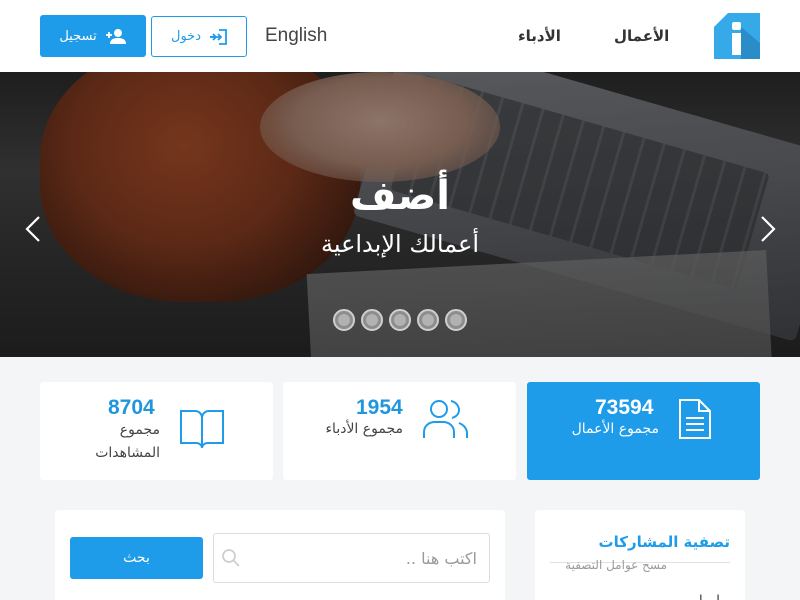 The width and height of the screenshot is (800, 600). What do you see at coordinates (296, 36) in the screenshot?
I see `language-switch: English` at bounding box center [296, 36].